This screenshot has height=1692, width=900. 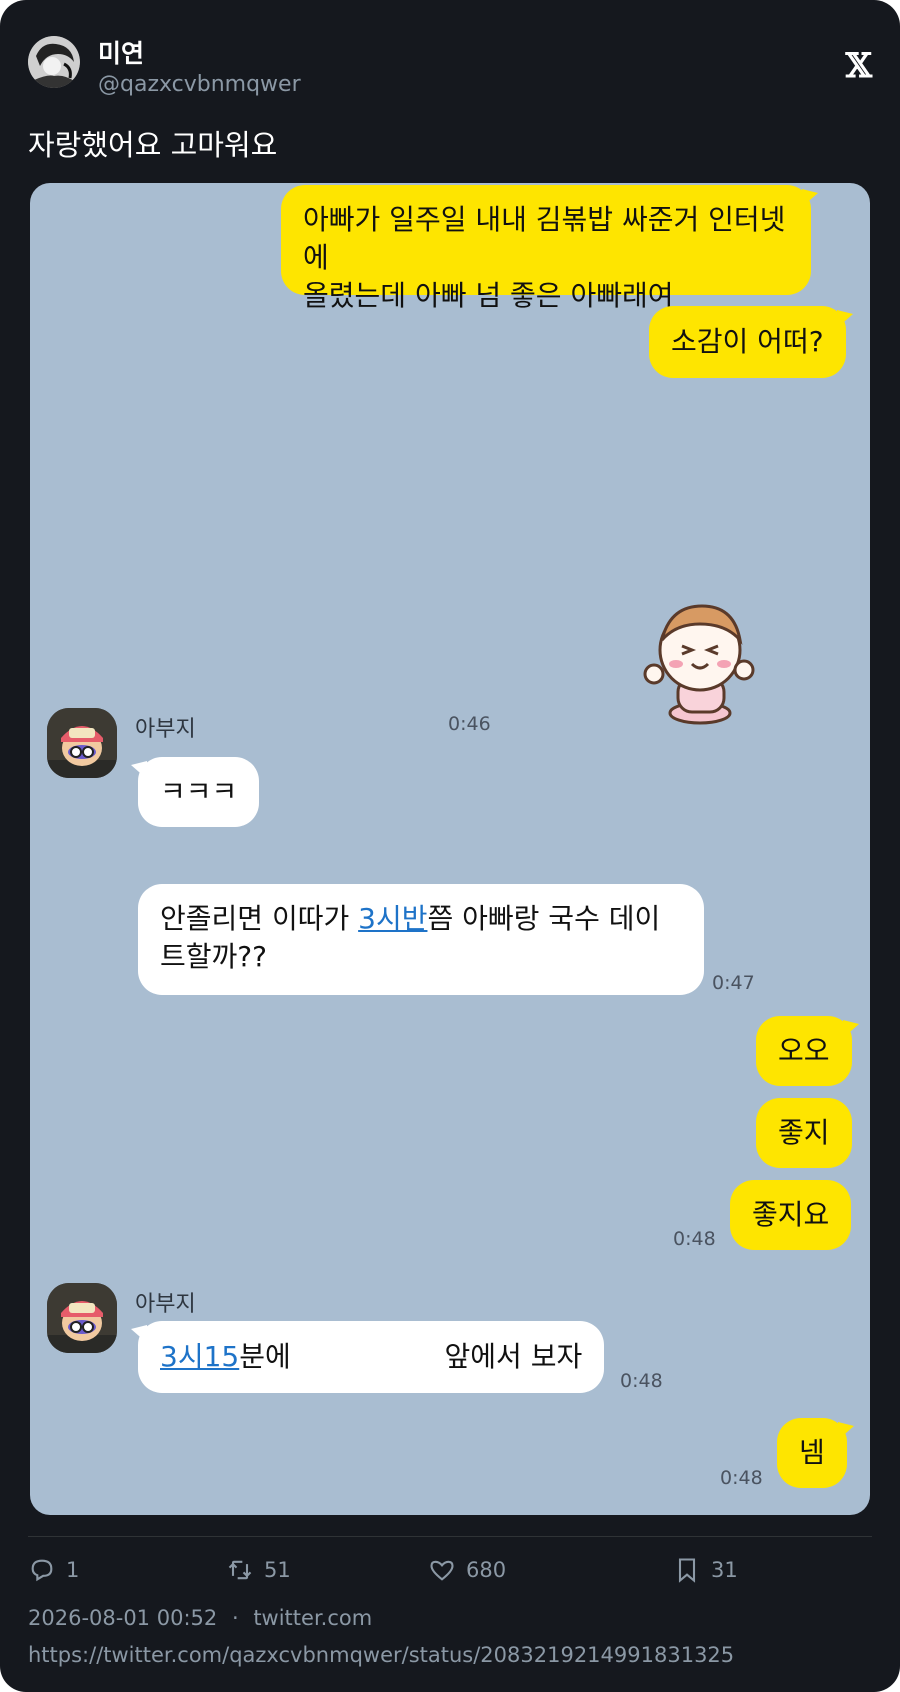 What do you see at coordinates (859, 66) in the screenshot?
I see `x-logo-icon: 𝕏` at bounding box center [859, 66].